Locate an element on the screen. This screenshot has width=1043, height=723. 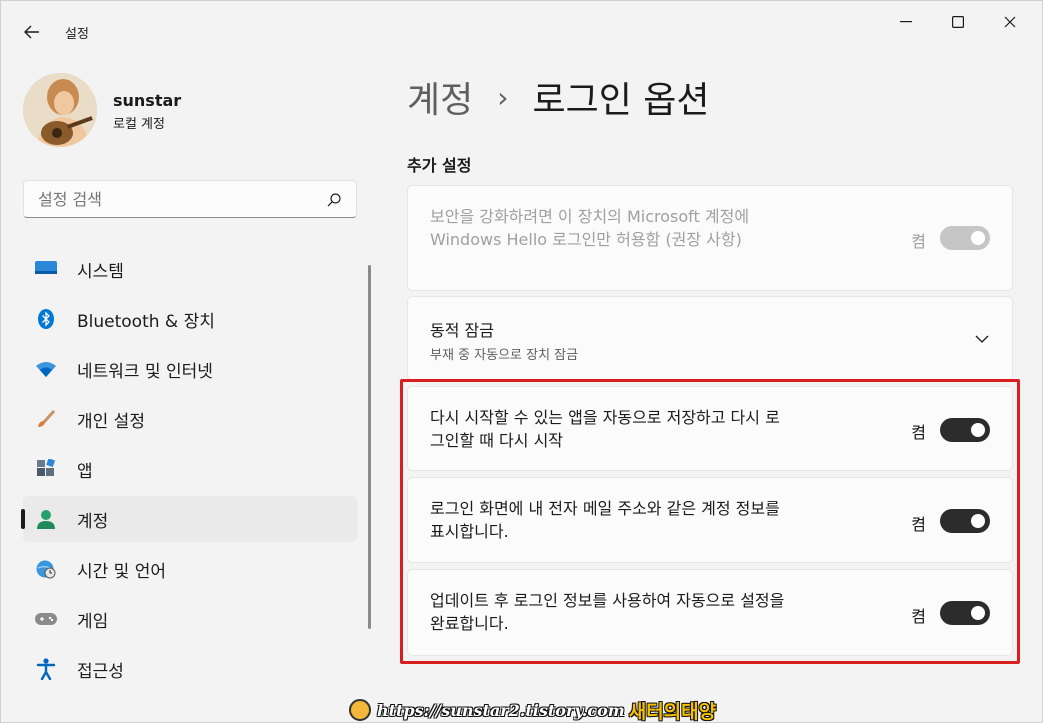
sidebar-item-label: Bluetooth & 장치 is located at coordinates (146, 321).